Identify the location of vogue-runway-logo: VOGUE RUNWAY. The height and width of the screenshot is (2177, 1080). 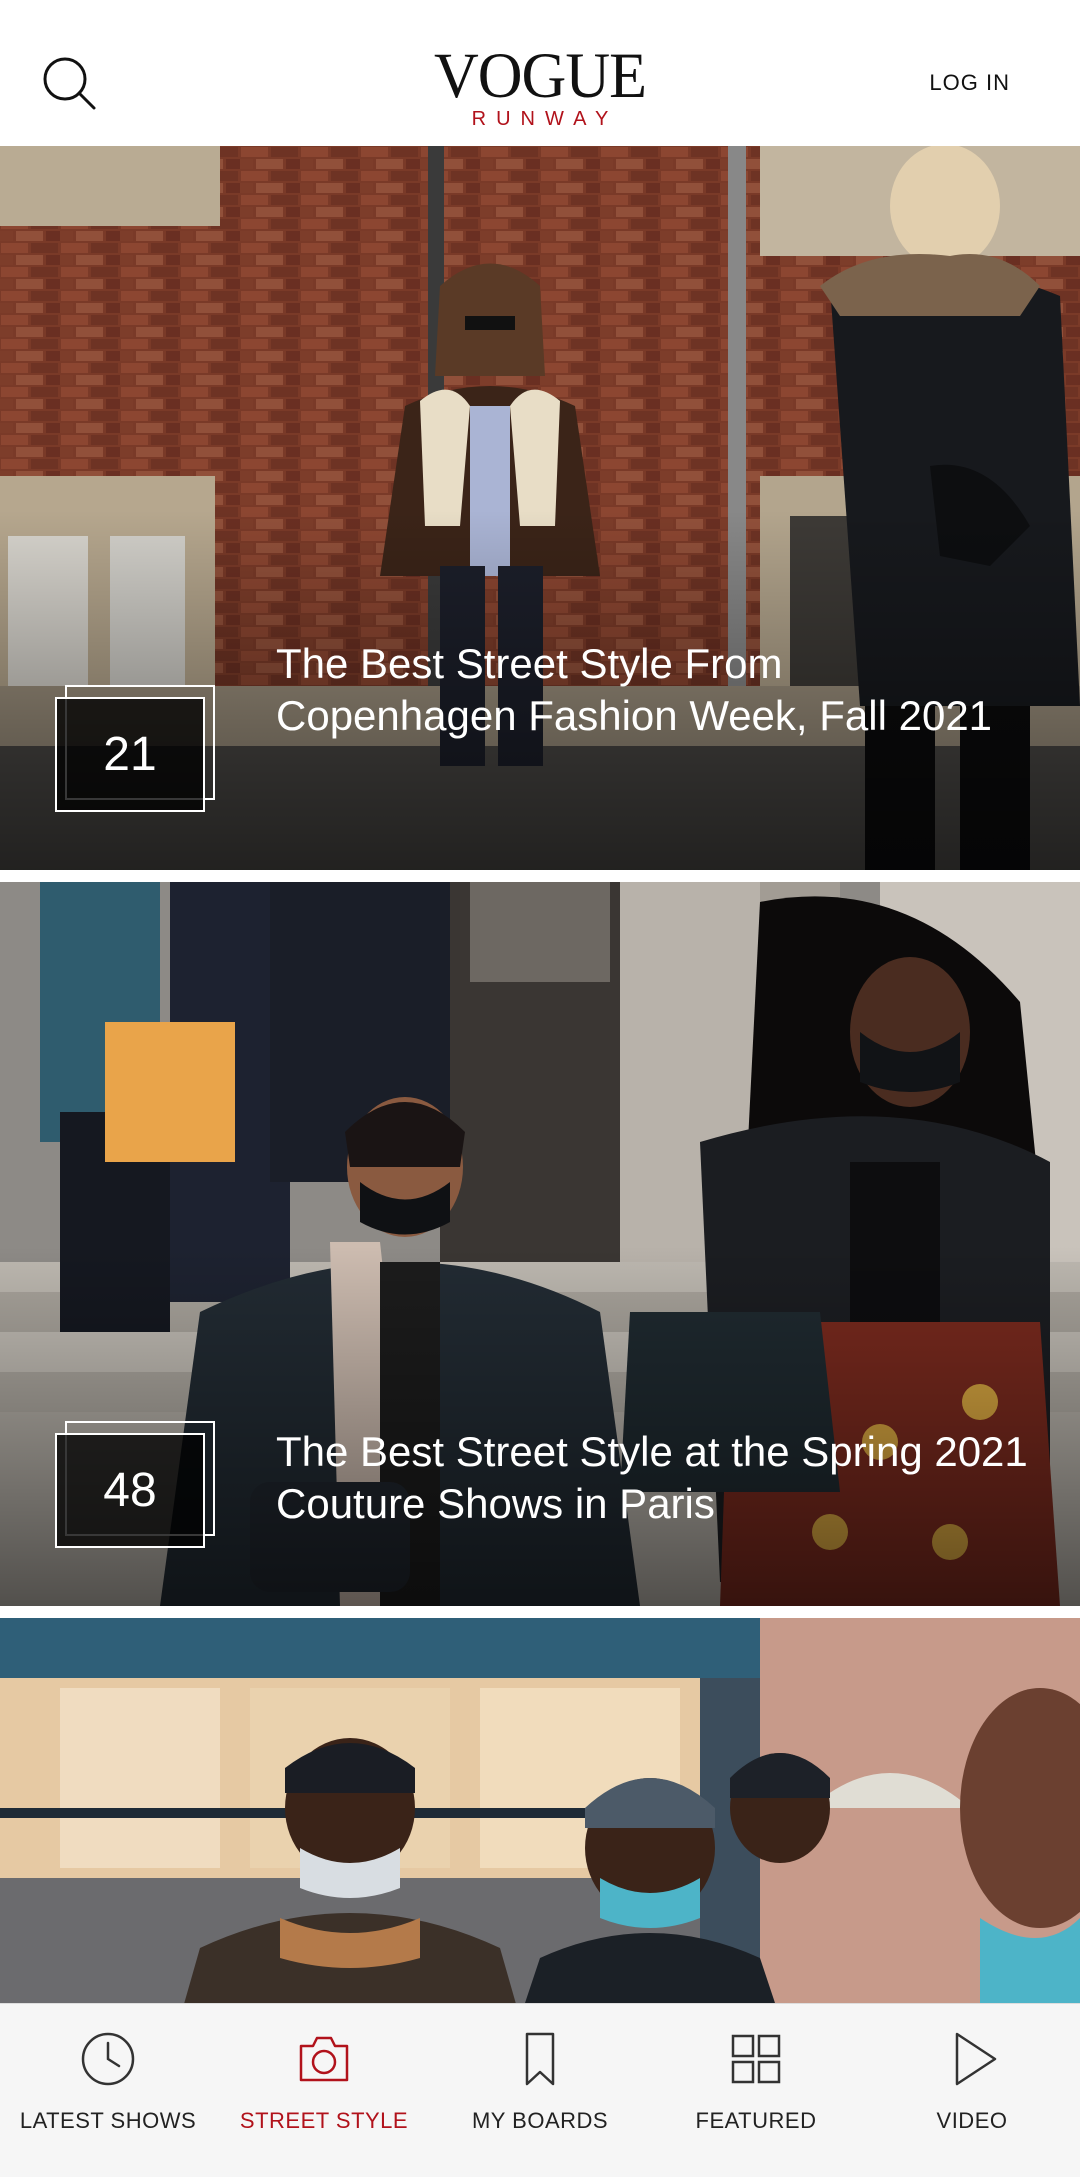
(540, 86).